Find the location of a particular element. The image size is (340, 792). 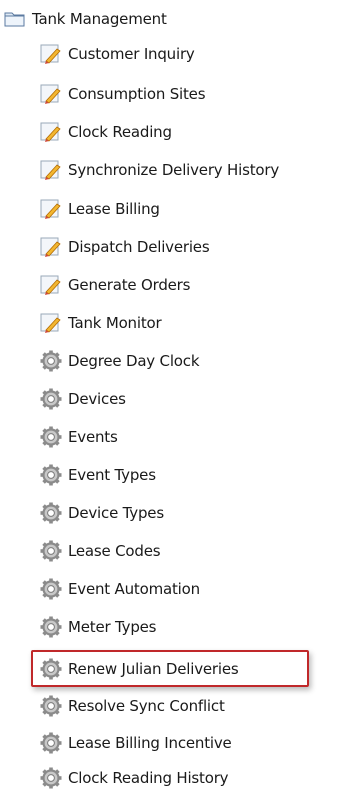

tree-item-lease-billing-incentive: Lease Billing Incentive is located at coordinates (136, 743).